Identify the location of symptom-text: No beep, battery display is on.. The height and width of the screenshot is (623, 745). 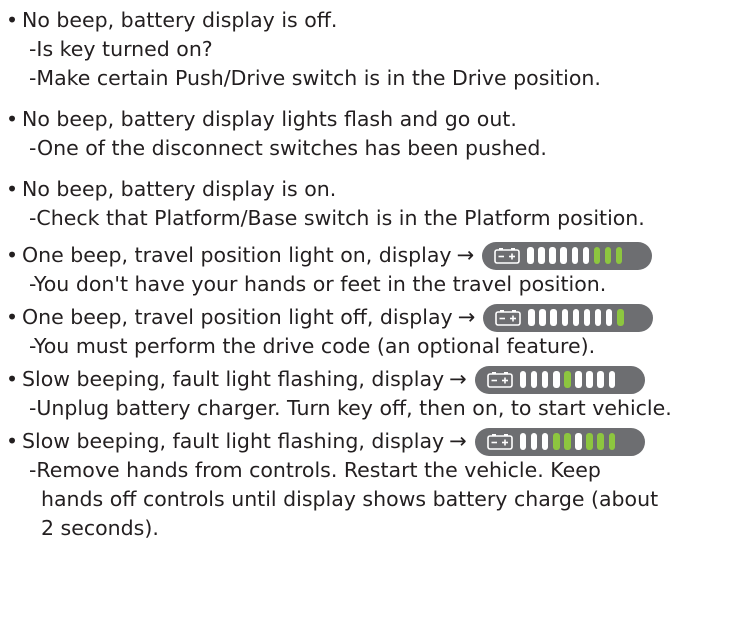
(179, 189).